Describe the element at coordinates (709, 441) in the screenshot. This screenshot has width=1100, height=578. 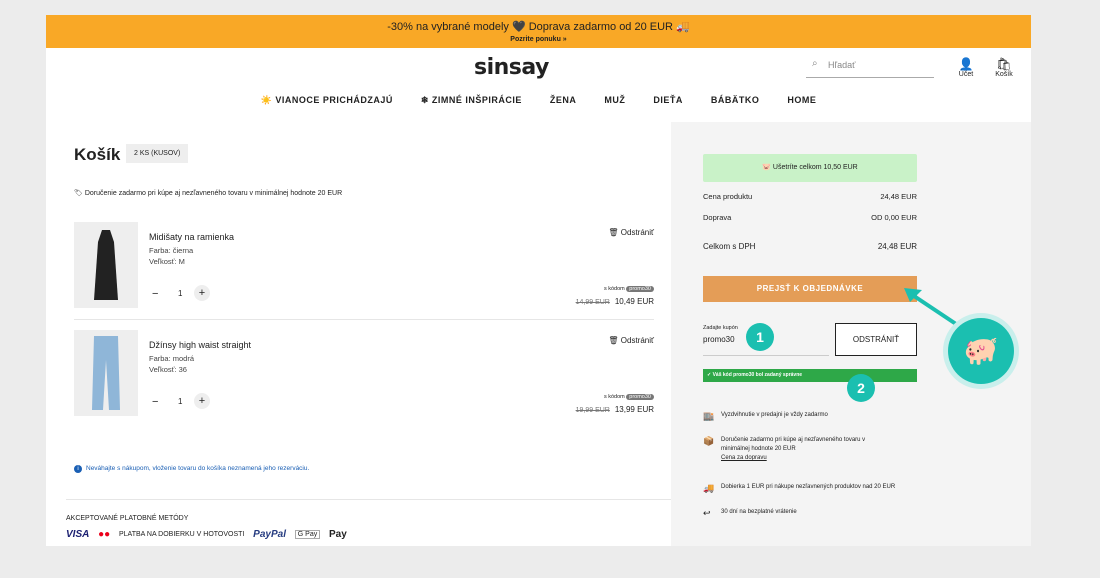
I see `box-icon: 📦` at that location.